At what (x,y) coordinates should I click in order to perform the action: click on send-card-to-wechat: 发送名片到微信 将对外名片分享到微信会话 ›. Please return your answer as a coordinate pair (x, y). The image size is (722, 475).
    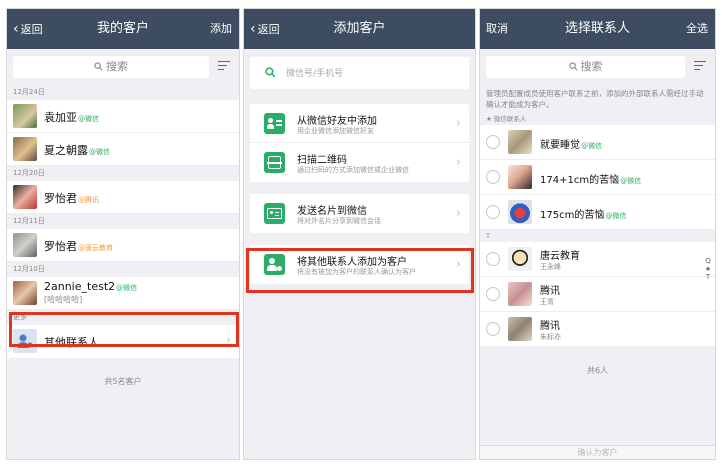
    Looking at the image, I should click on (359, 213).